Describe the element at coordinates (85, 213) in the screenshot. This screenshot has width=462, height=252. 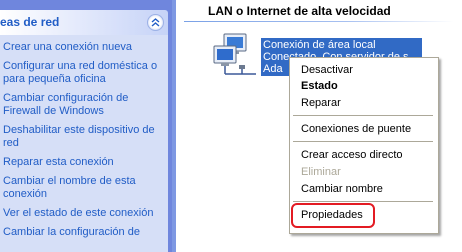
I see `task-view-status: Ver el estado de este conexión` at that location.